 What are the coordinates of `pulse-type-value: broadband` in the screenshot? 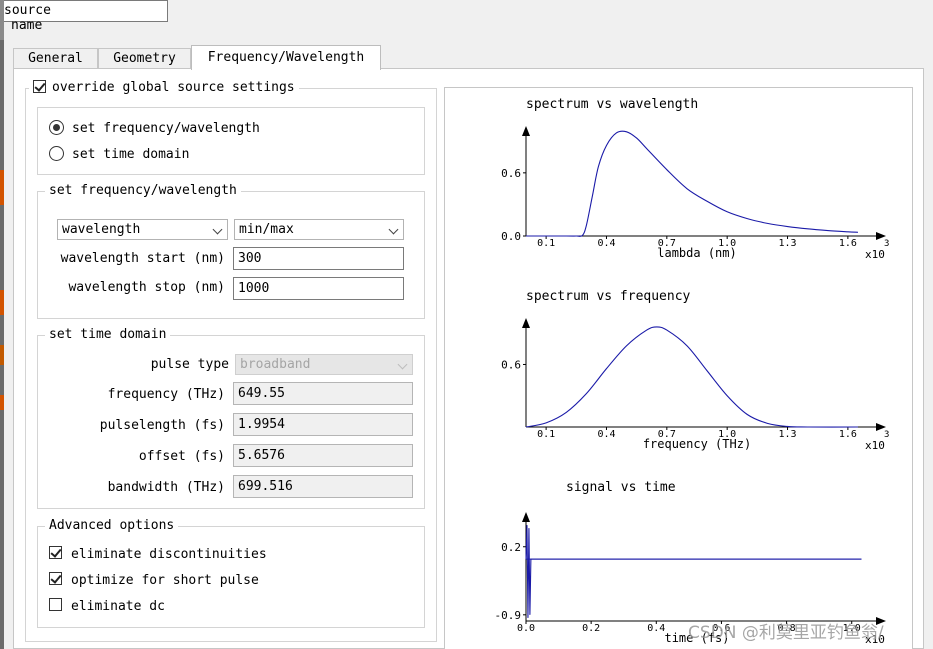 It's located at (275, 364).